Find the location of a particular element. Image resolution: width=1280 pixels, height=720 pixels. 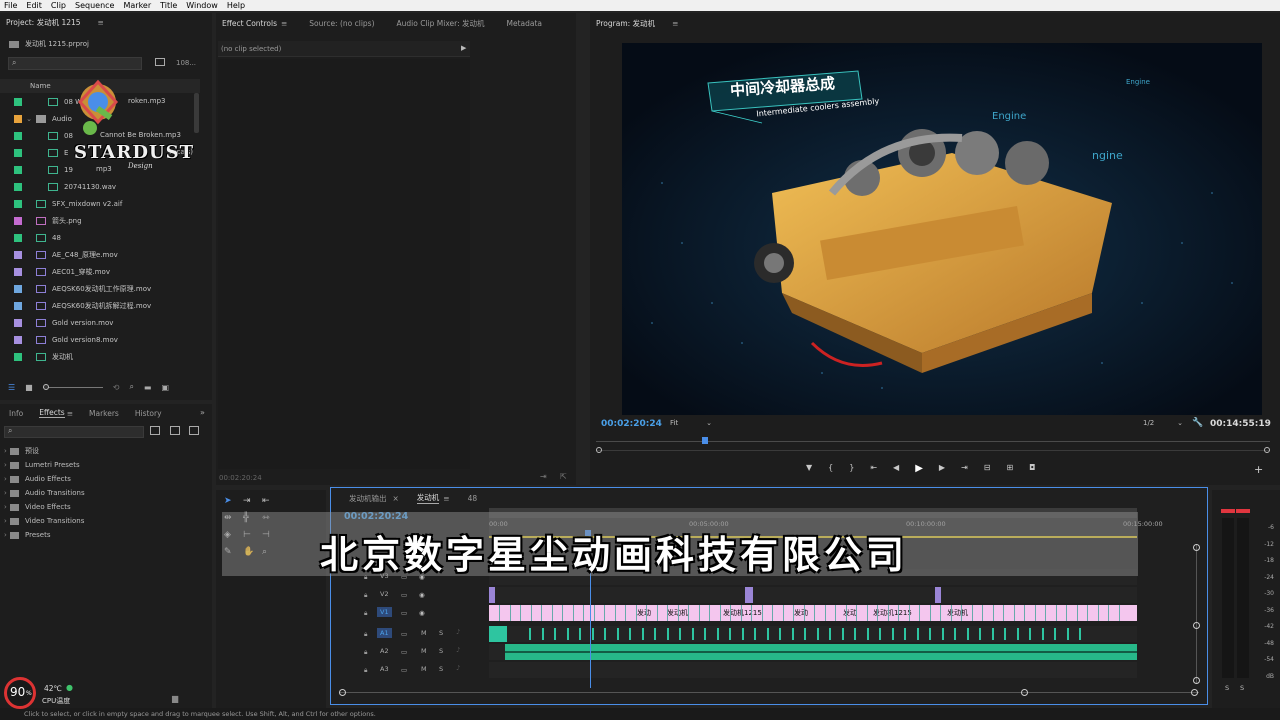

go-to-out-icon: ⇥ is located at coordinates (964, 468).